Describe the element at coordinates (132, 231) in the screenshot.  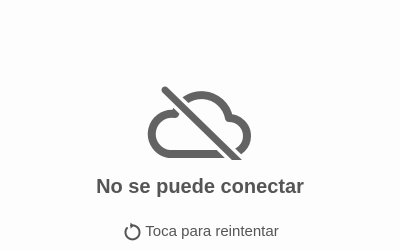
I see `refresh-icon` at that location.